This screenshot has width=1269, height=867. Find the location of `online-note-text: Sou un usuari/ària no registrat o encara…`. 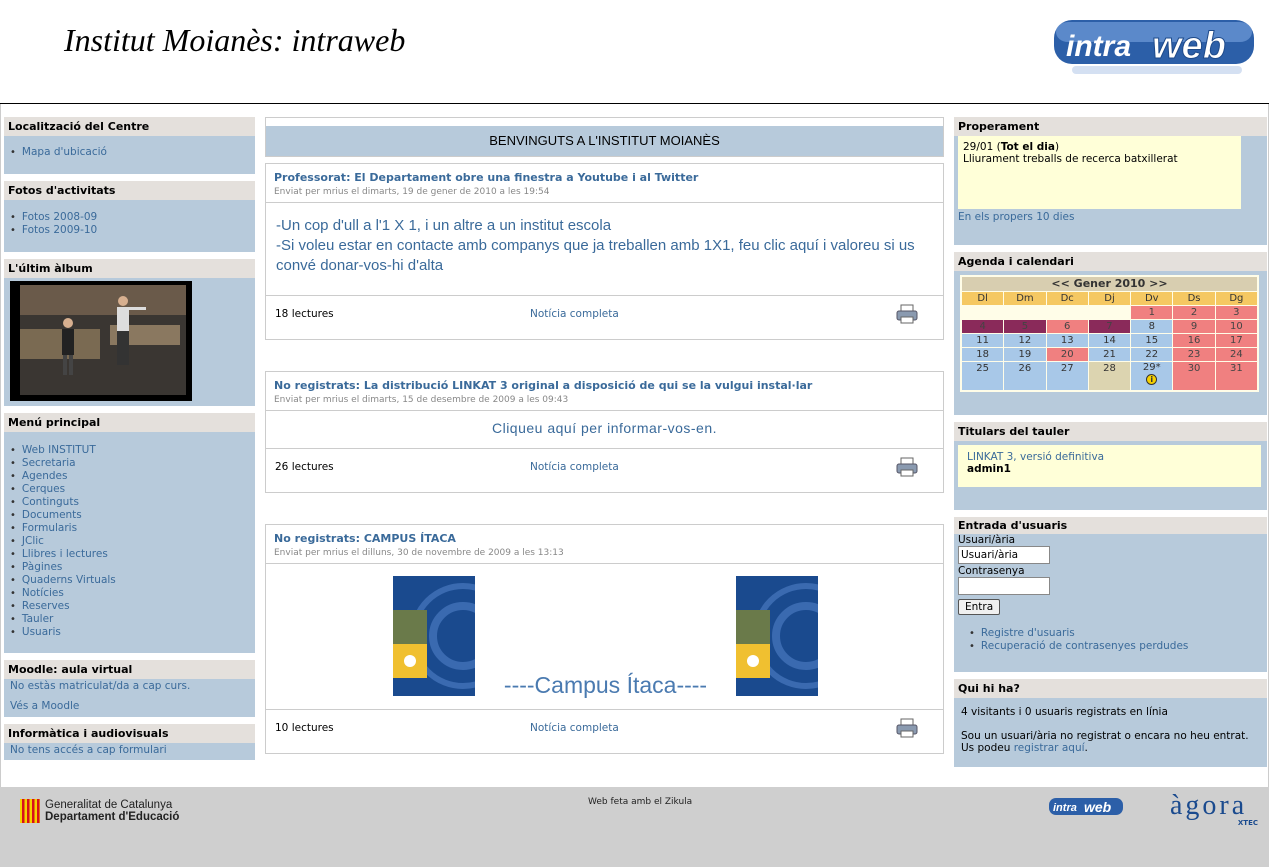

online-note-text: Sou un usuari/ària no registrat o encara… is located at coordinates (1105, 742).